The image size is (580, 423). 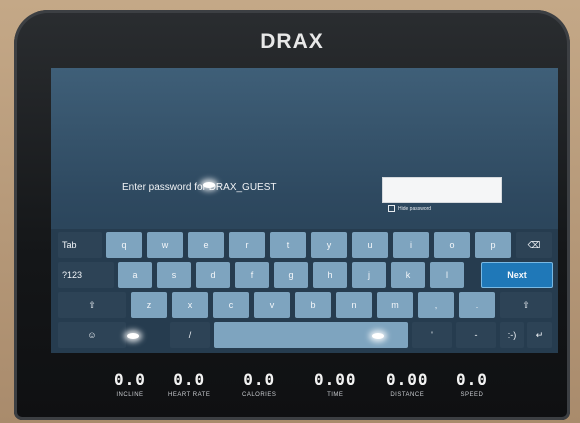 I want to click on key-x: x, so click(x=190, y=305).